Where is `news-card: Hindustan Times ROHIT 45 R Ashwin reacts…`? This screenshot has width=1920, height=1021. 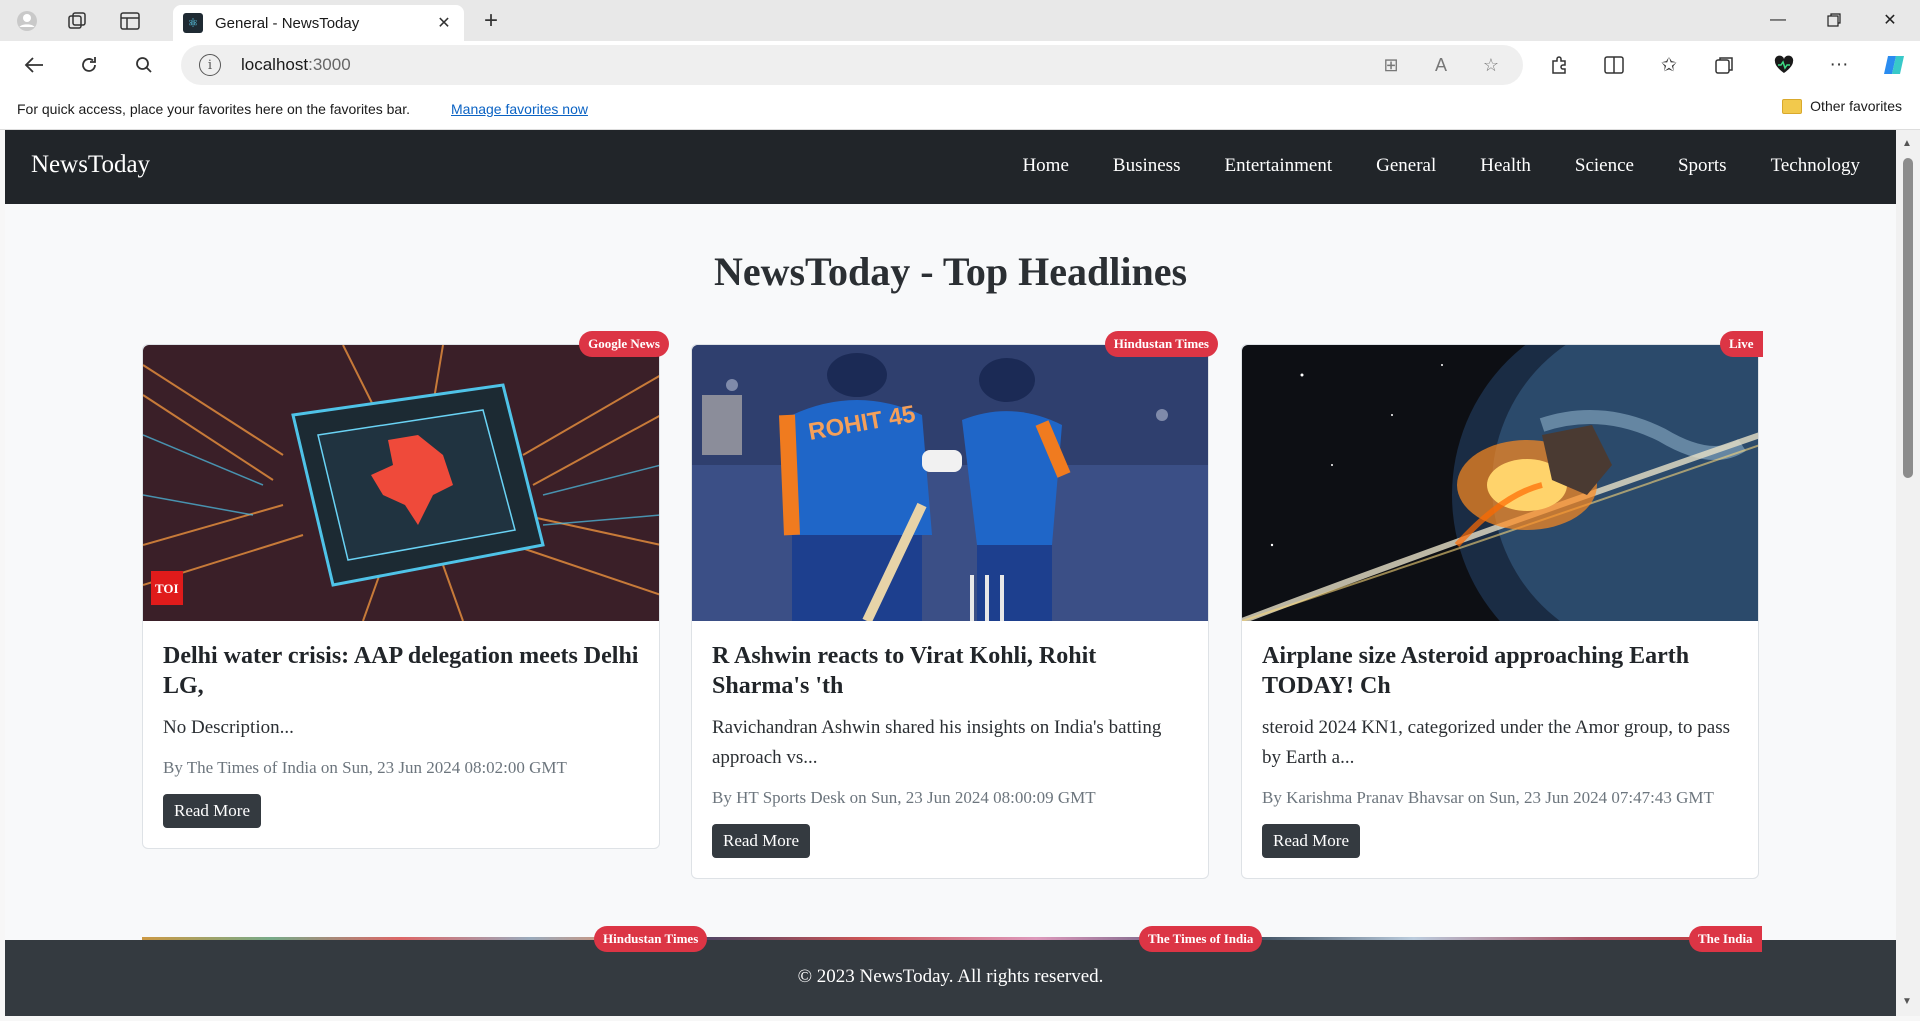 news-card: Hindustan Times ROHIT 45 R Ashwin reacts… is located at coordinates (954, 605).